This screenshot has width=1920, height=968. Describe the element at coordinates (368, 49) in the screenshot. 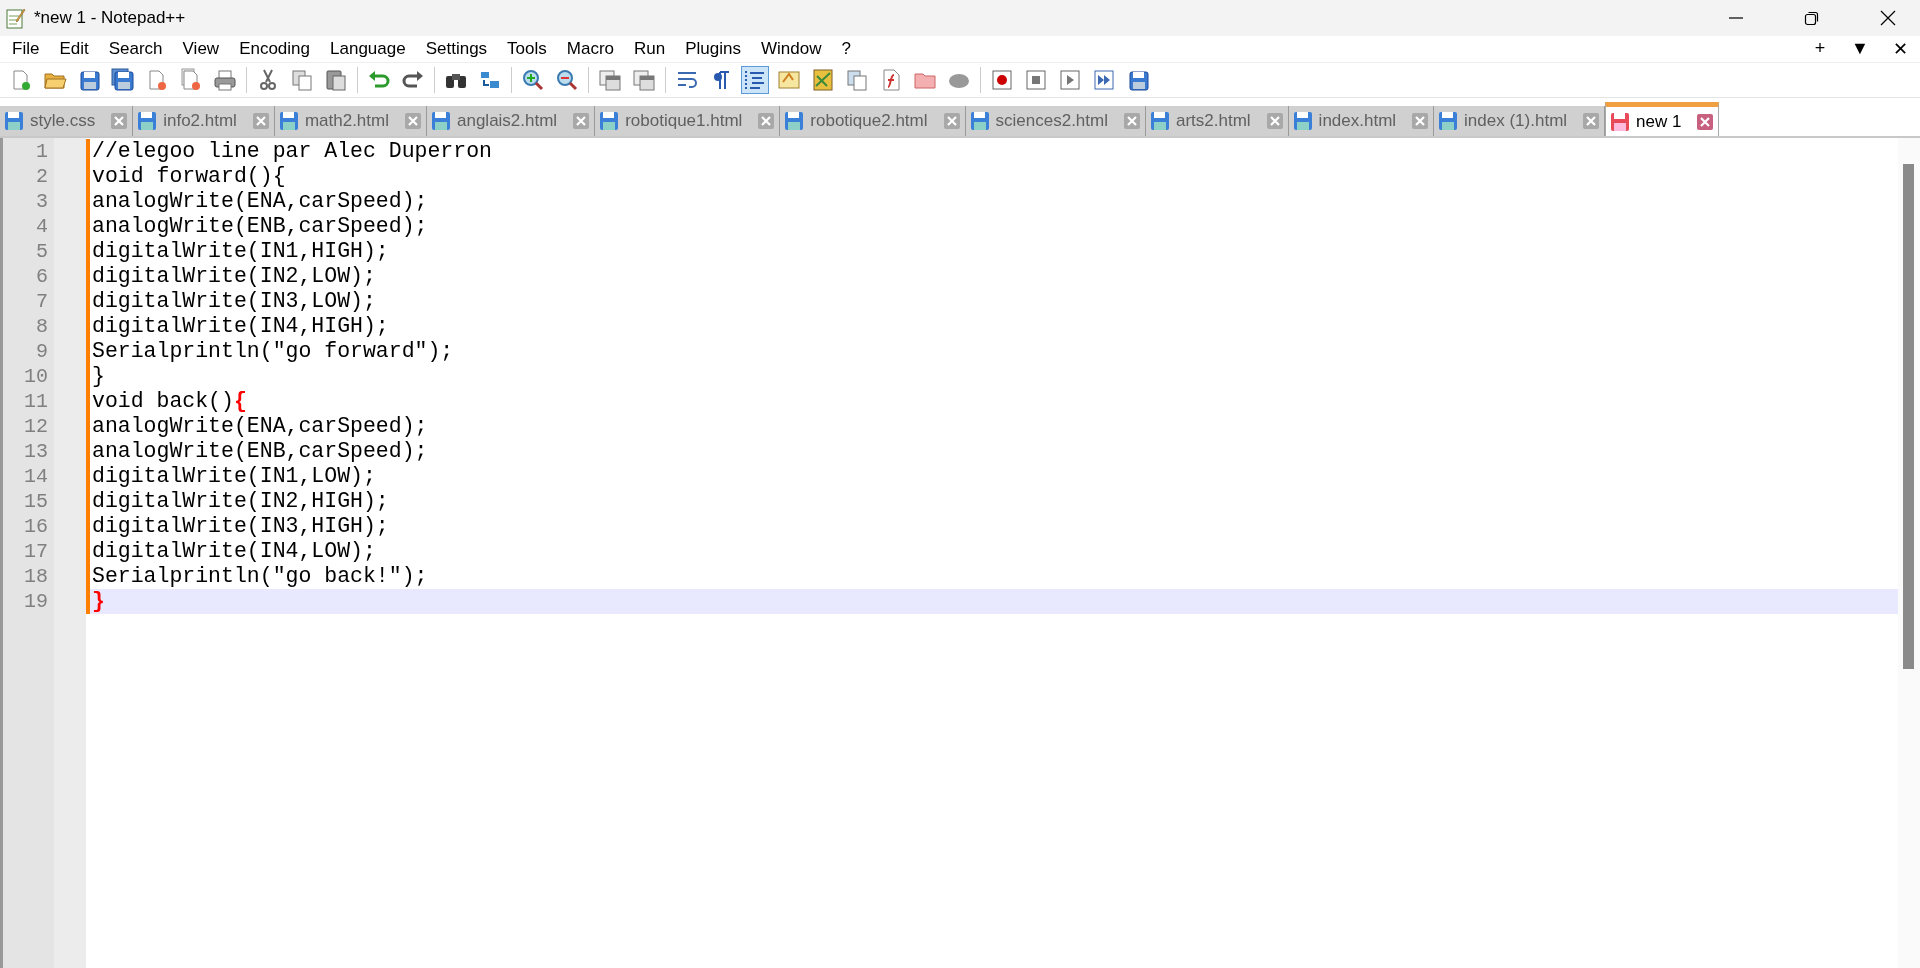

I see `menu-item: Language` at that location.